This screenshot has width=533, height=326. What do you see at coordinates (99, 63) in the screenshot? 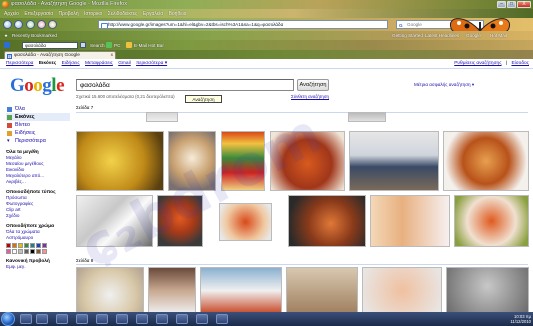
I see `gbar-link-translate: Μεταφράσεις` at bounding box center [99, 63].